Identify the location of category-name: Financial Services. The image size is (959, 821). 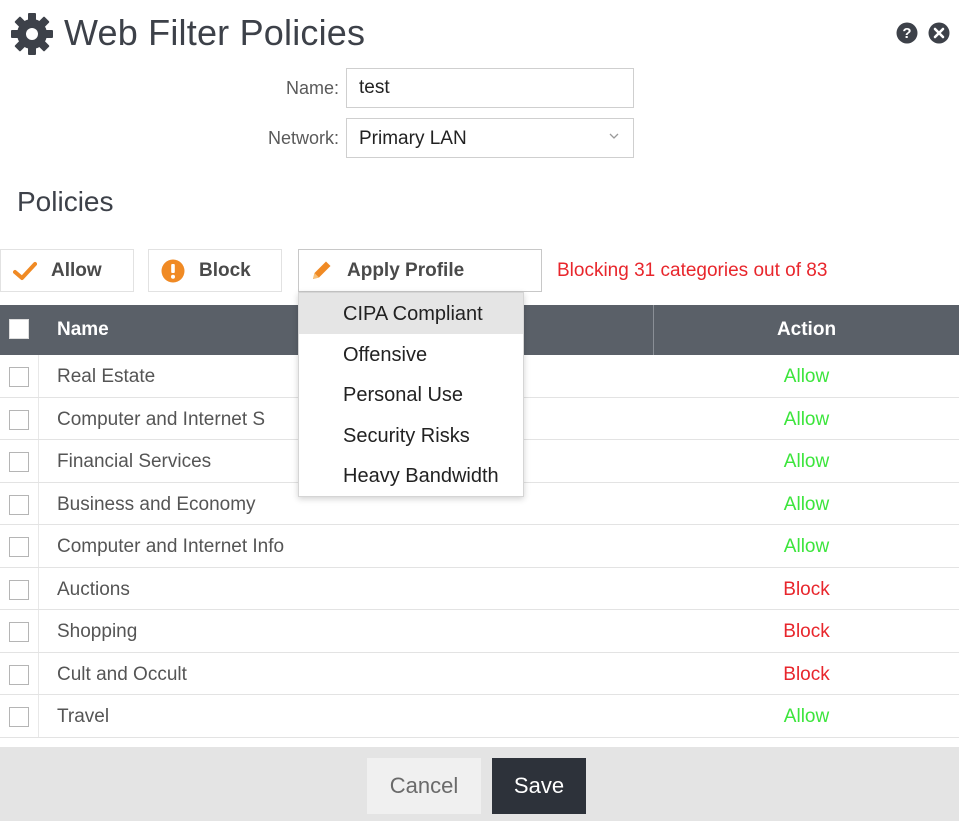
(134, 461).